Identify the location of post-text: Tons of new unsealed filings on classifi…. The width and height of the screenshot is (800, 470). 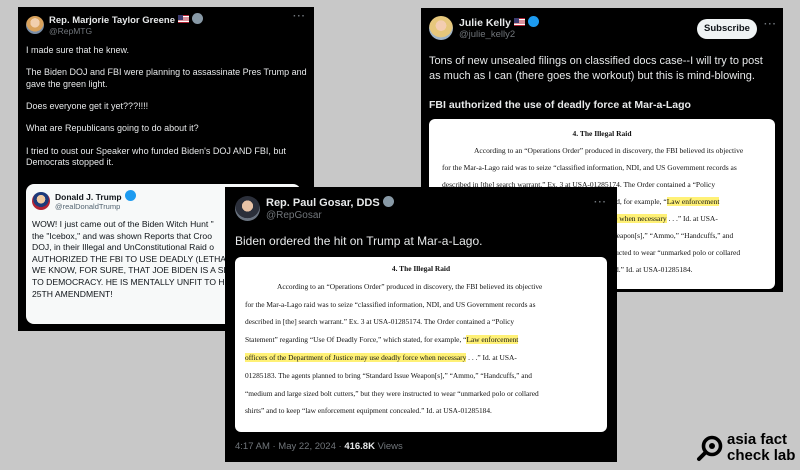
(597, 68).